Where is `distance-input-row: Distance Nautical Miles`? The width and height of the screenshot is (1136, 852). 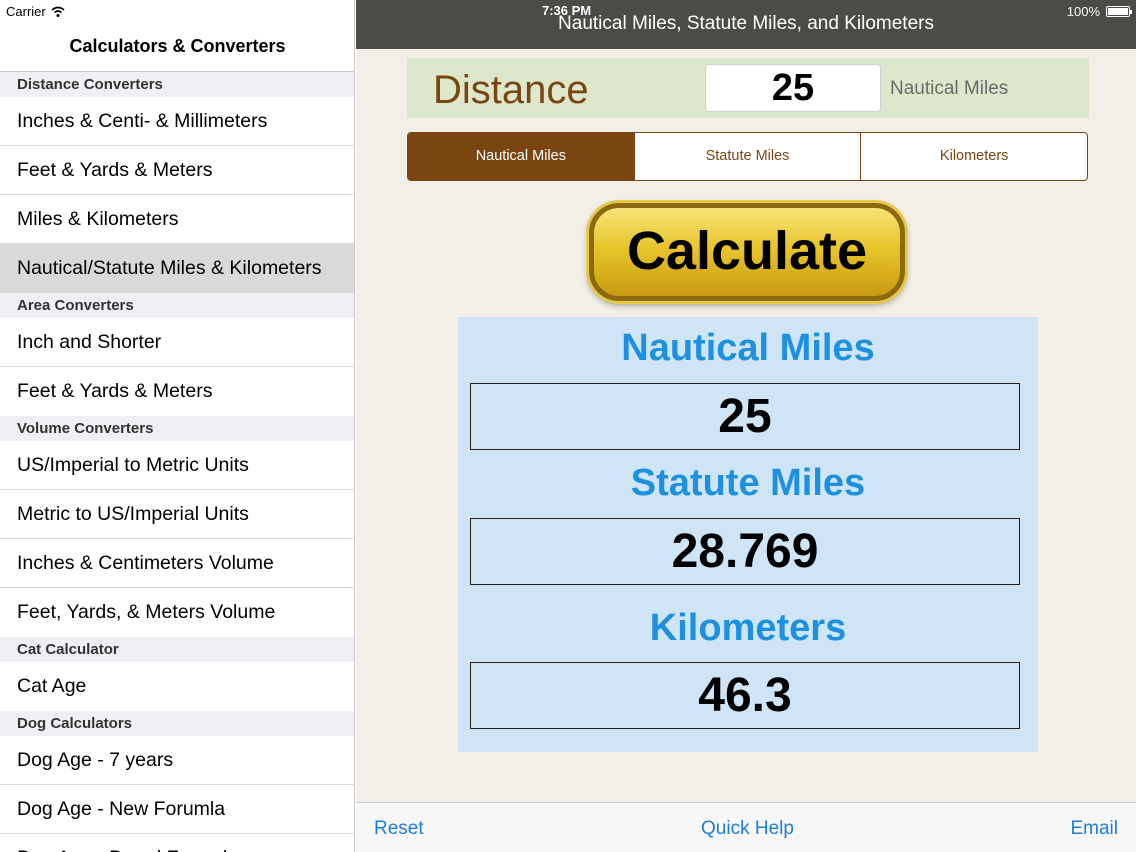 distance-input-row: Distance Nautical Miles is located at coordinates (748, 88).